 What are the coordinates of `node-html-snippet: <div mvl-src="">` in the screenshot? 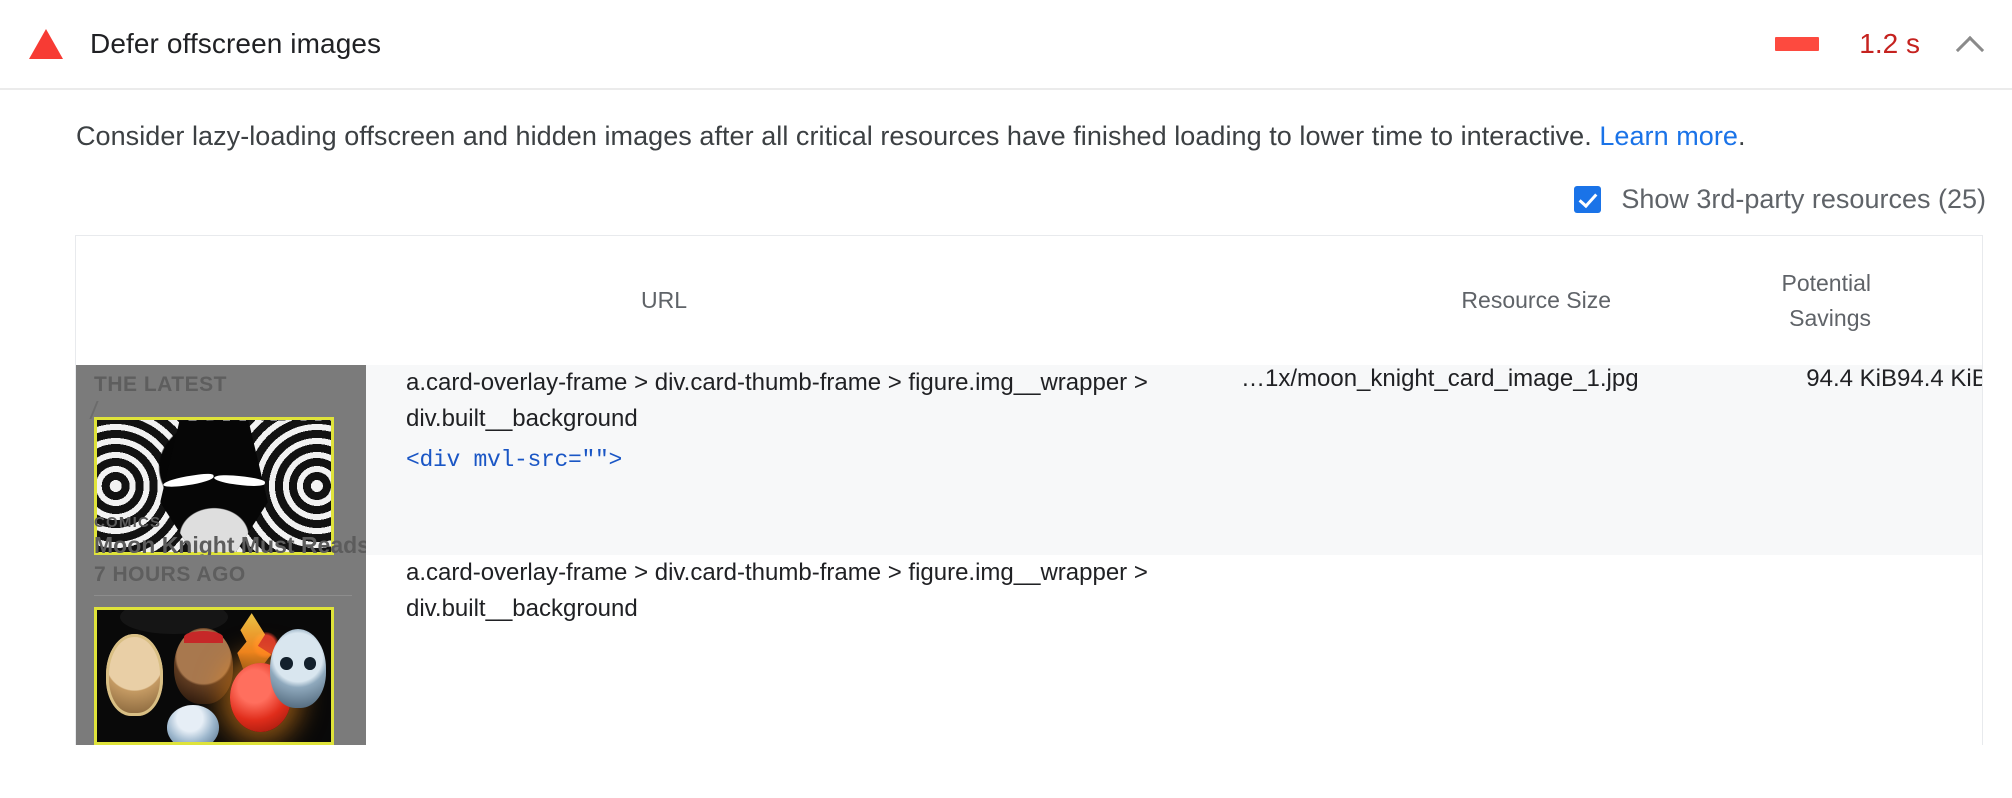 It's located at (514, 460).